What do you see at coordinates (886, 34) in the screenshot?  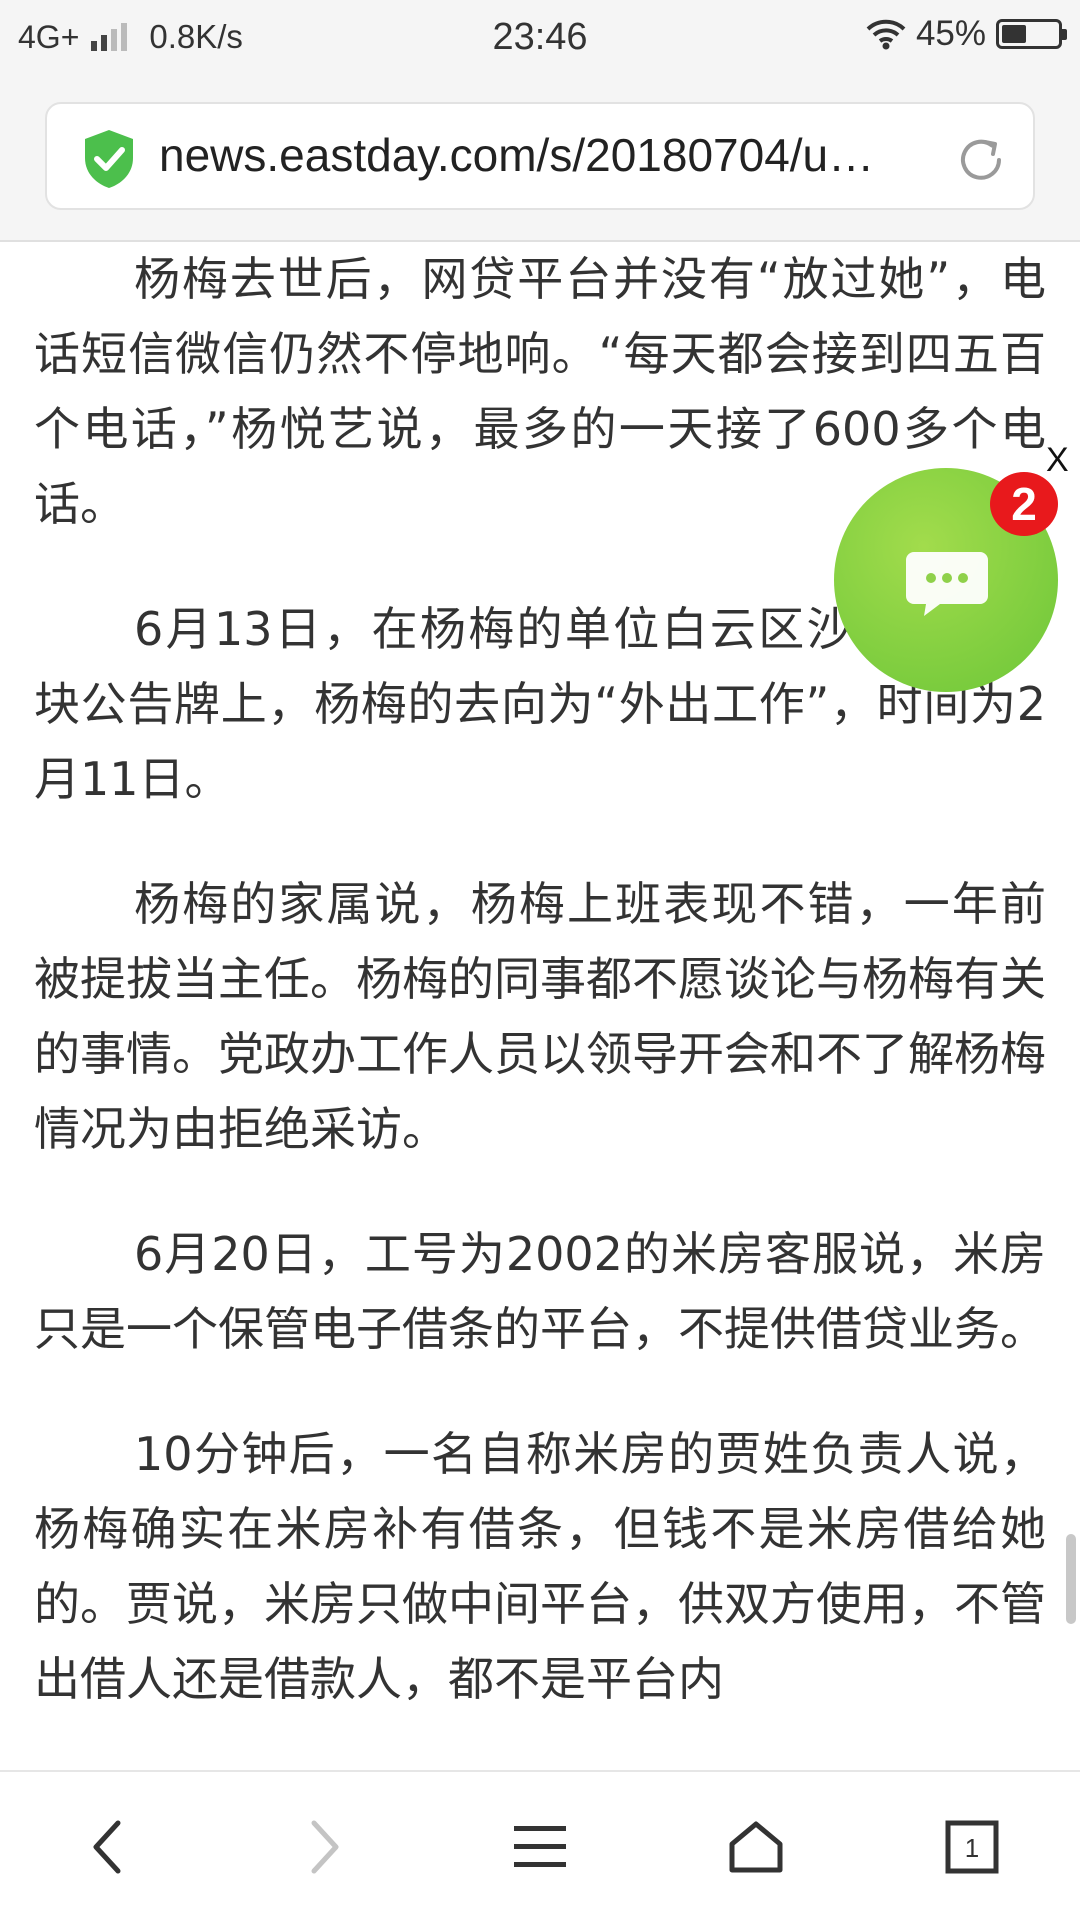 I see `wifi-icon` at bounding box center [886, 34].